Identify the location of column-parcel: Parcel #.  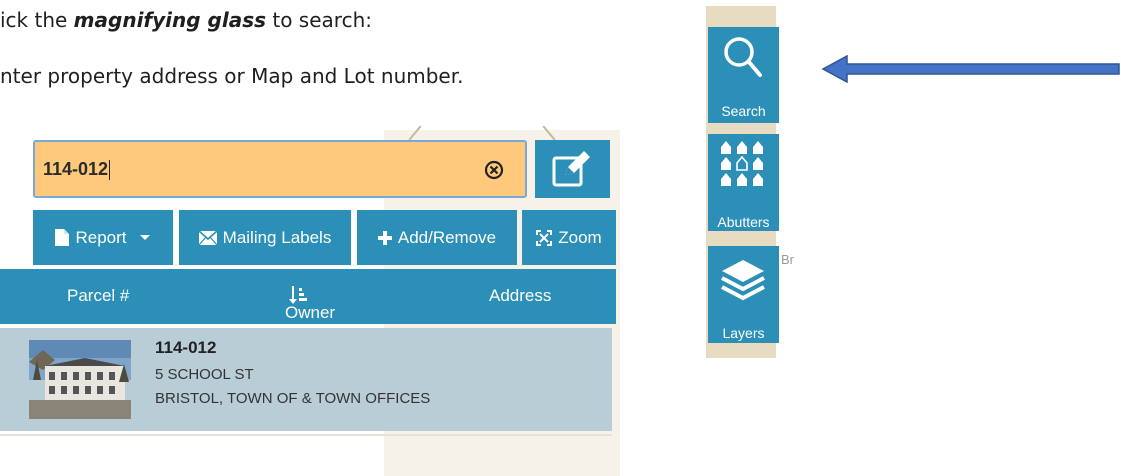
(98, 296).